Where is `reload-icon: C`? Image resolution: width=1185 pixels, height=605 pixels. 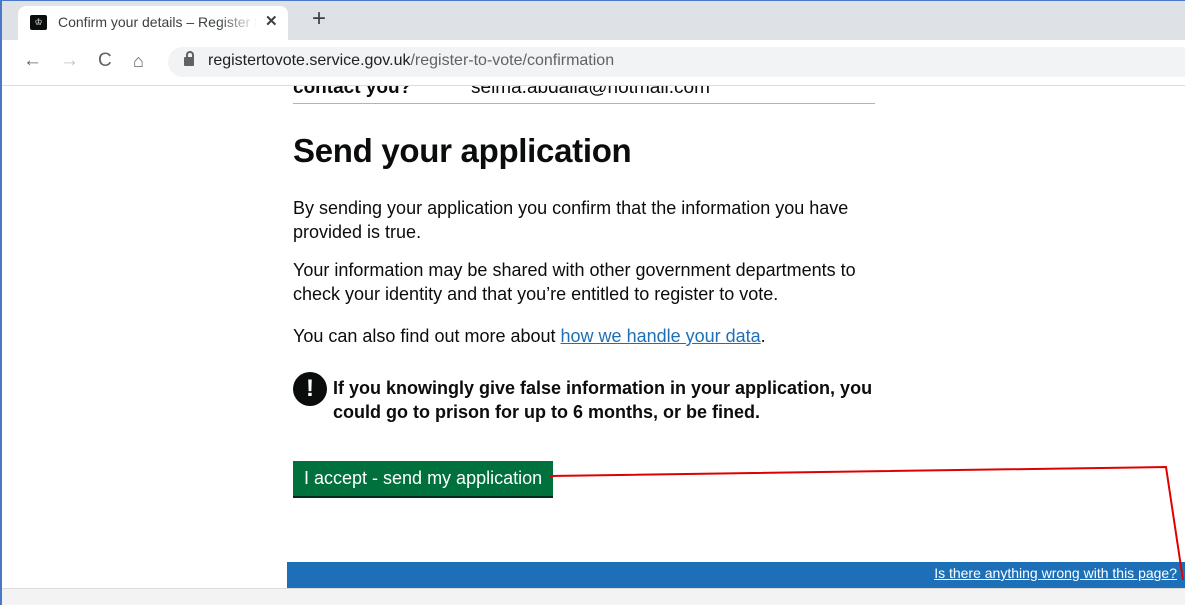 reload-icon: C is located at coordinates (105, 61).